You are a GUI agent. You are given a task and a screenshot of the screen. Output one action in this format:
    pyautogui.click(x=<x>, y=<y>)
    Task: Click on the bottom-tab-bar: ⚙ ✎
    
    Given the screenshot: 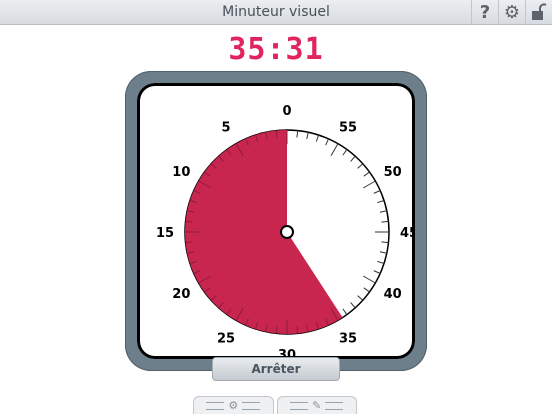 What is the action you would take?
    pyautogui.click(x=275, y=405)
    